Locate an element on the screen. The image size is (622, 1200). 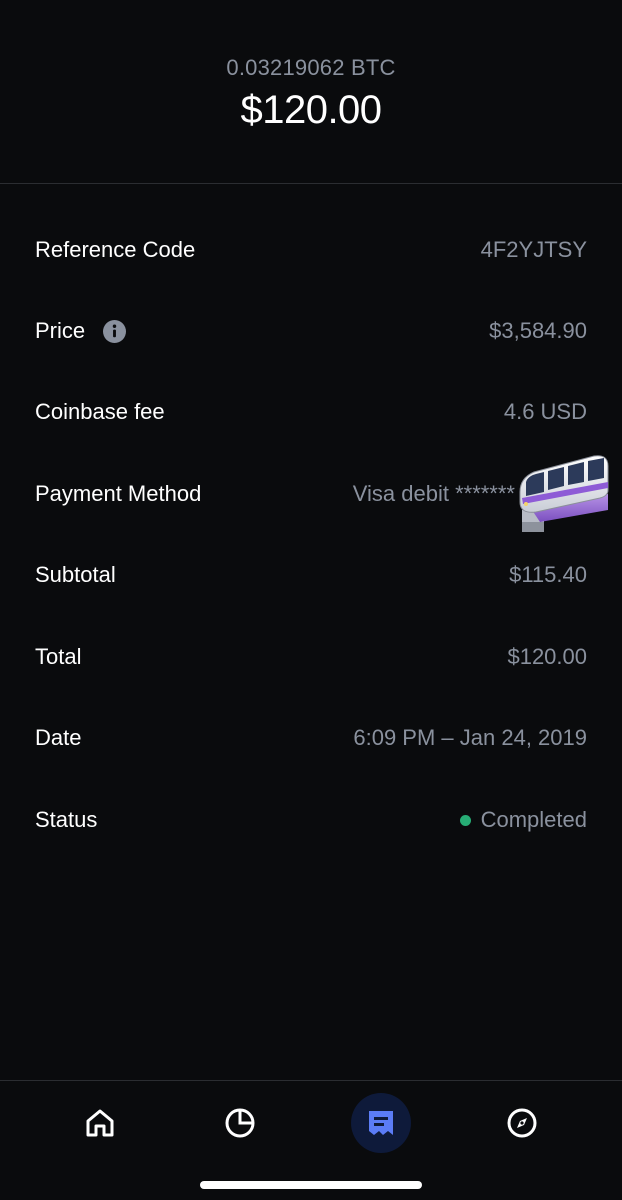
subtotal-label: Subtotal is located at coordinates (75, 574).